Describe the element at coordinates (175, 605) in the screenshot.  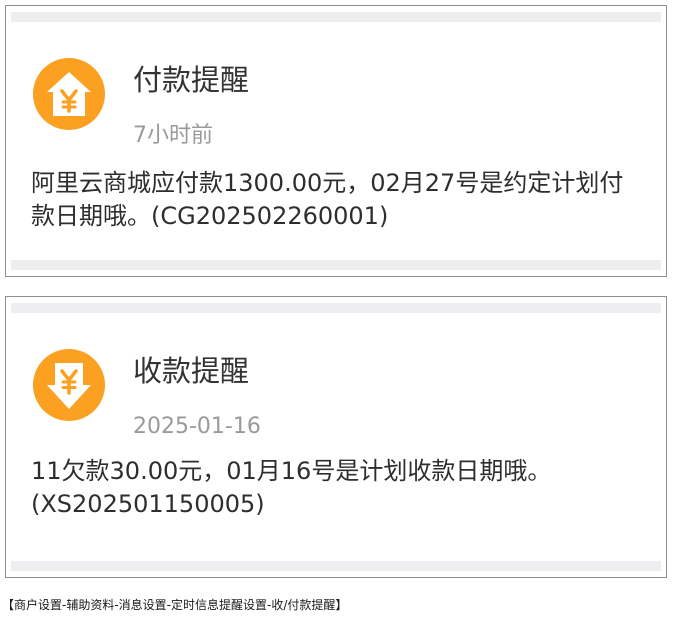
I see `settings-path-caption: 【商户设置-辅助资料-消息设置-定时信息提醒设置-收/付款提醒】` at that location.